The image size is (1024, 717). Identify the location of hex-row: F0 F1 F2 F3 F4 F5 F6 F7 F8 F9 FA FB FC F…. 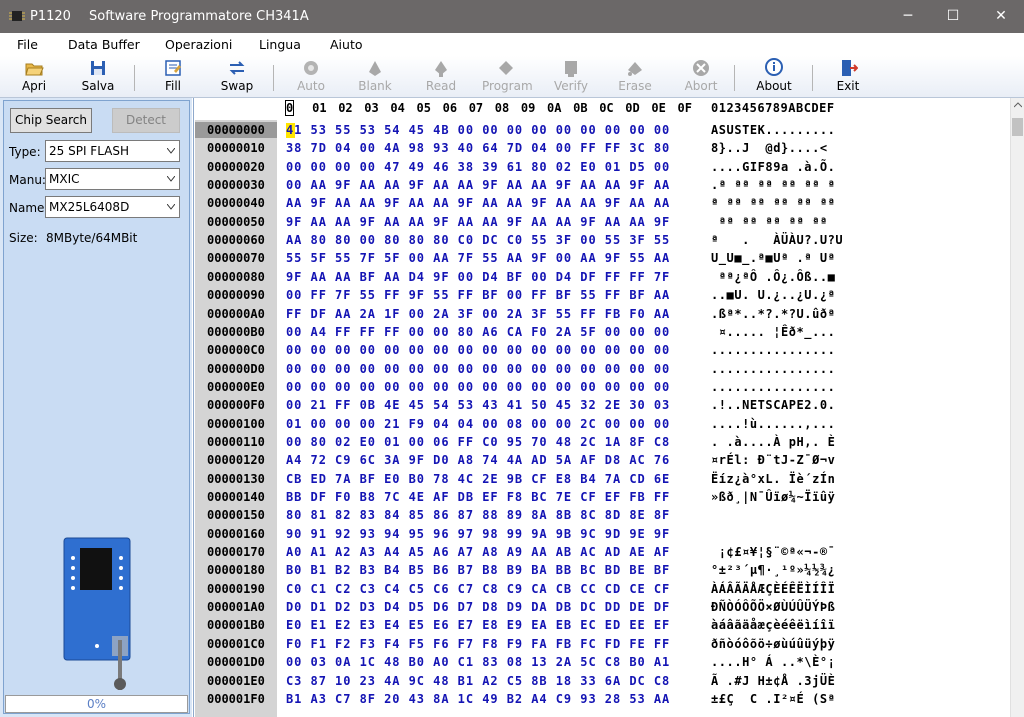
(478, 644).